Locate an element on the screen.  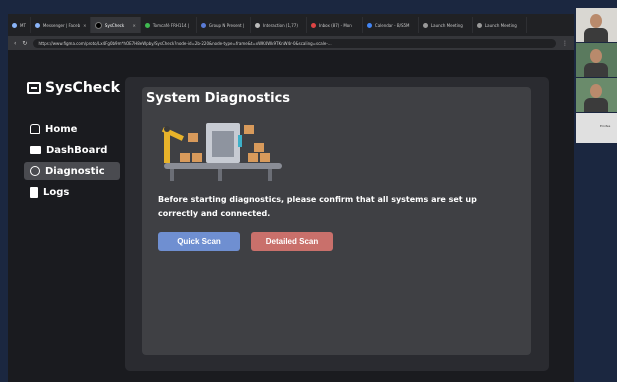
browser-tab: Messenger | Faceb ✕ is located at coordinates (61, 25).